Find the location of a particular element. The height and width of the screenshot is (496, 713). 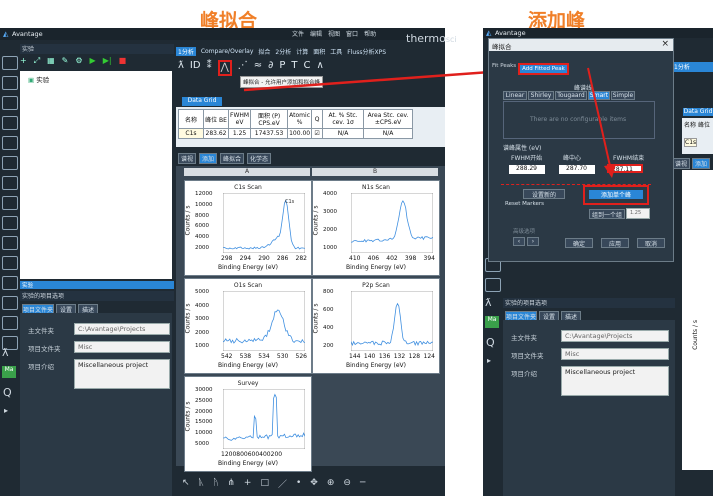

right-data-grid-tab: Data Grid is located at coordinates (698, 112).